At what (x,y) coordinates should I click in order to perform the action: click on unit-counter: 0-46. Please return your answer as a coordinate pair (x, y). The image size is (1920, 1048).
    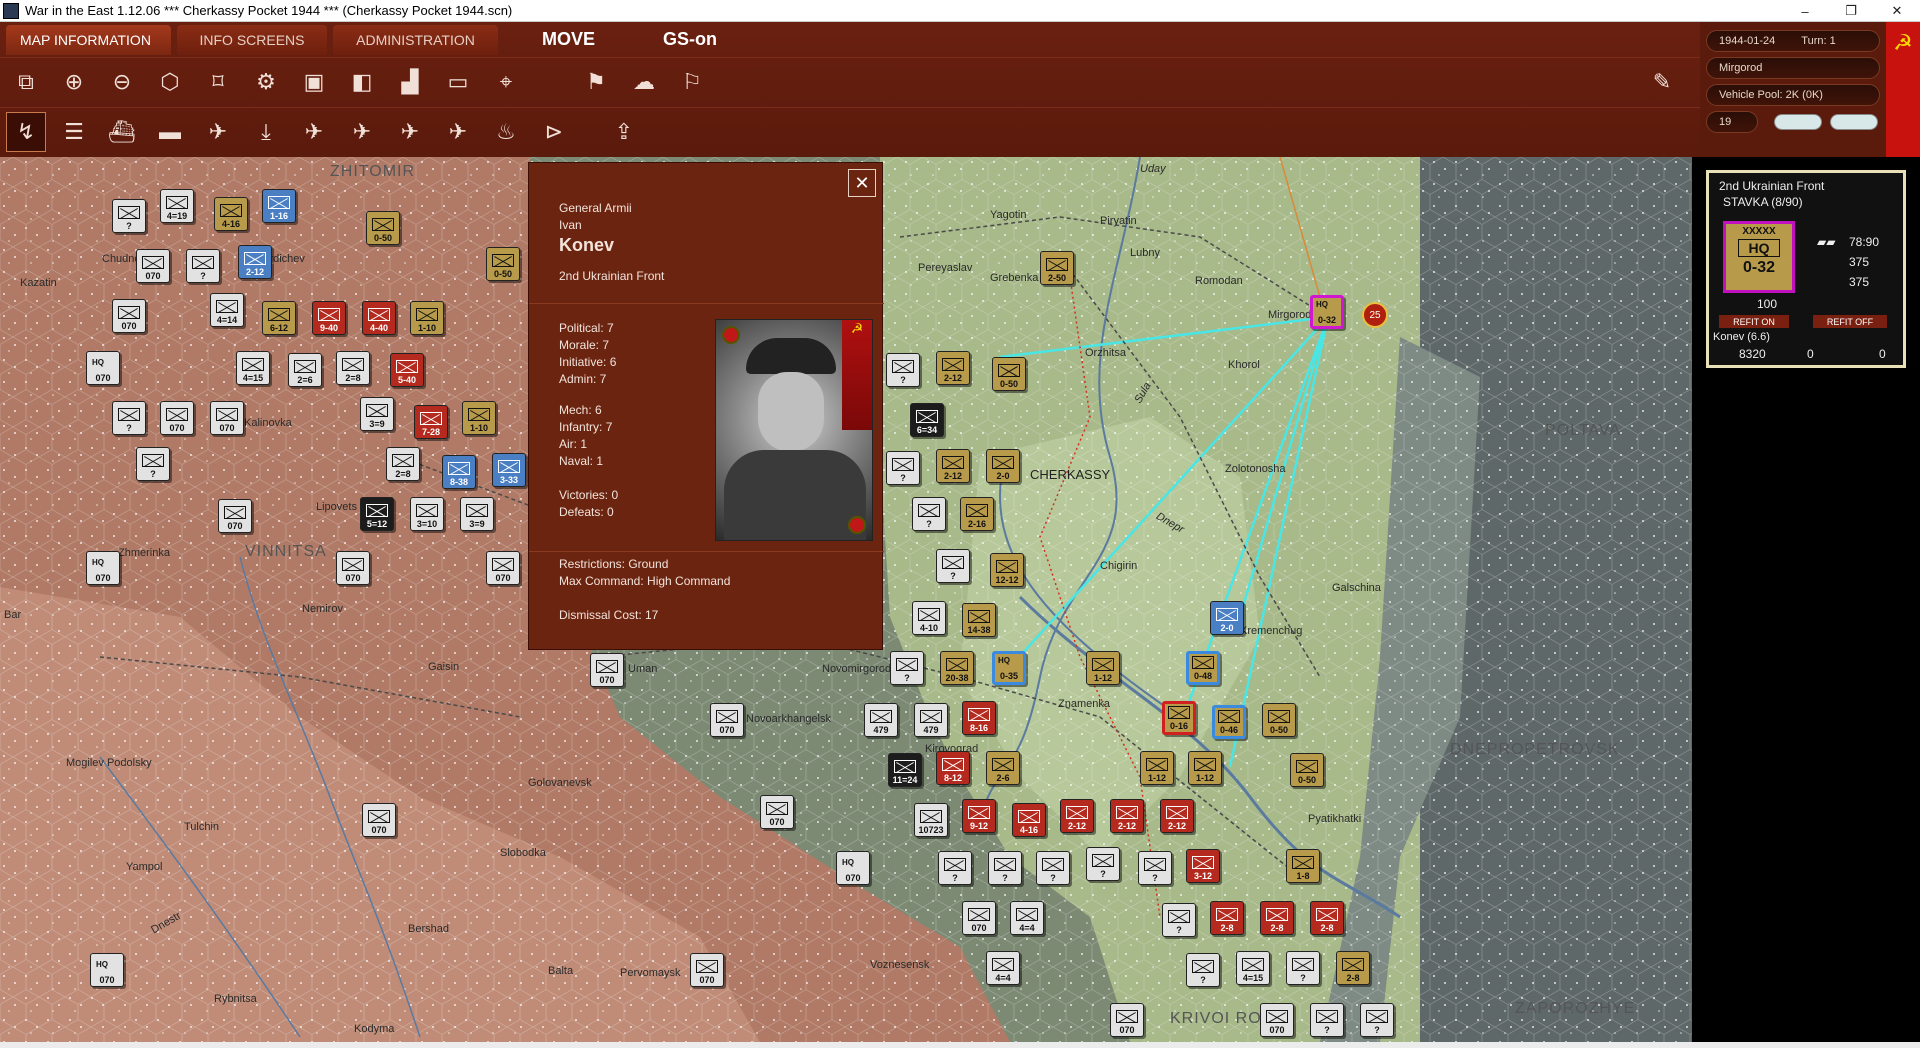
    Looking at the image, I should click on (1229, 722).